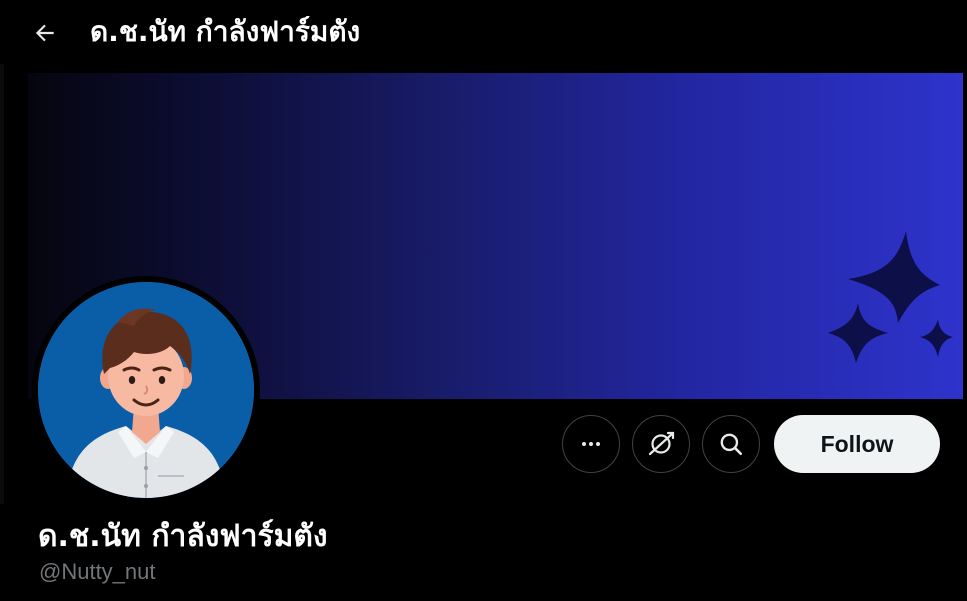 The width and height of the screenshot is (967, 601). I want to click on search-button, so click(731, 444).